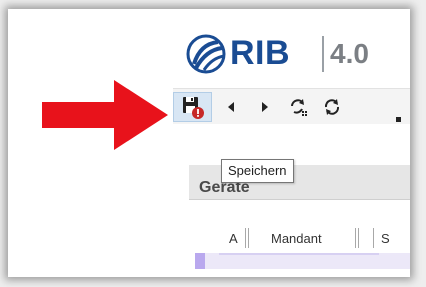 This screenshot has height=287, width=426. I want to click on main-toolbar, so click(291, 106).